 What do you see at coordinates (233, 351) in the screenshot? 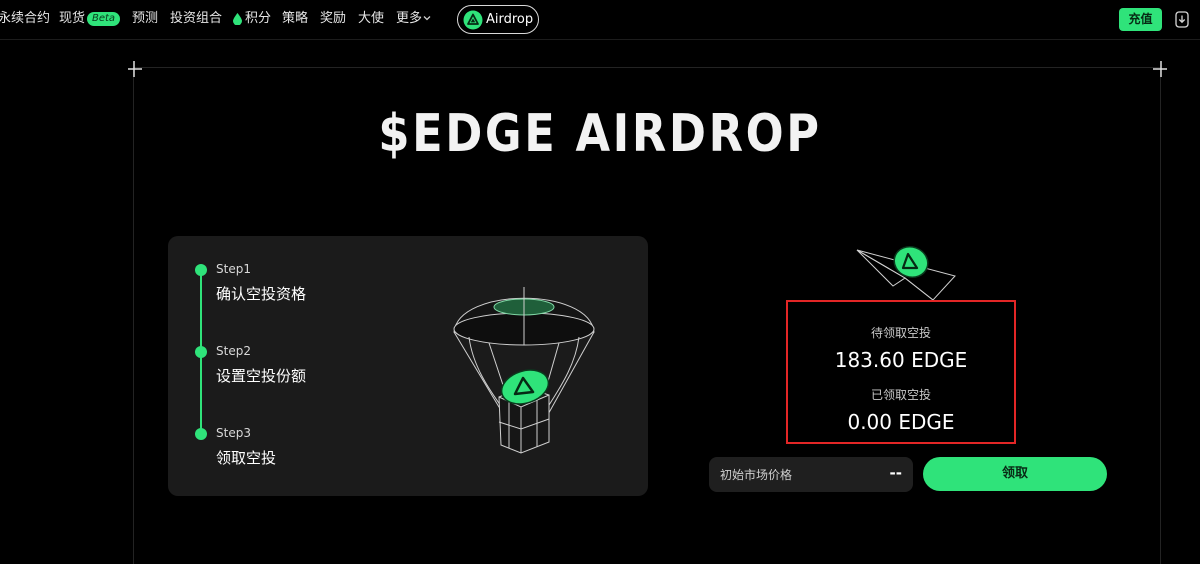
I see `step-number: Step2` at bounding box center [233, 351].